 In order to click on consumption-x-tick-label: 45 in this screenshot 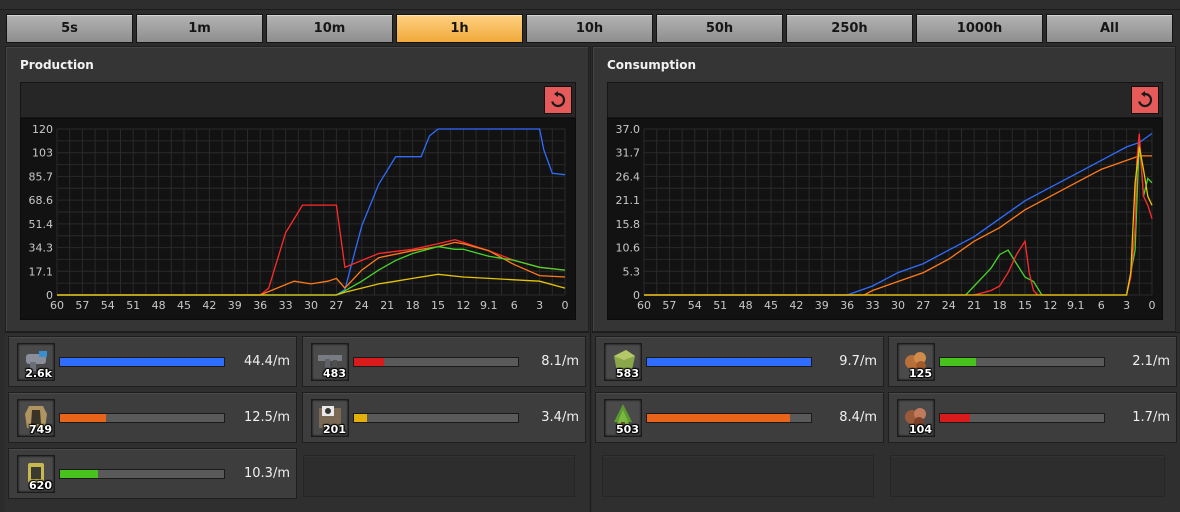, I will do `click(771, 305)`.